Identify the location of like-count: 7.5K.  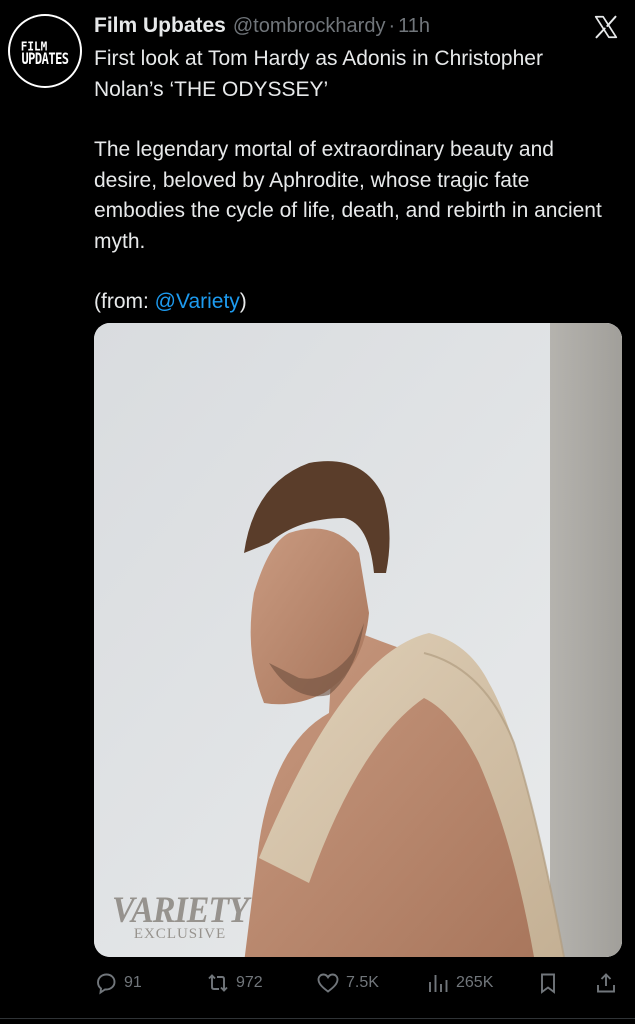
(362, 982).